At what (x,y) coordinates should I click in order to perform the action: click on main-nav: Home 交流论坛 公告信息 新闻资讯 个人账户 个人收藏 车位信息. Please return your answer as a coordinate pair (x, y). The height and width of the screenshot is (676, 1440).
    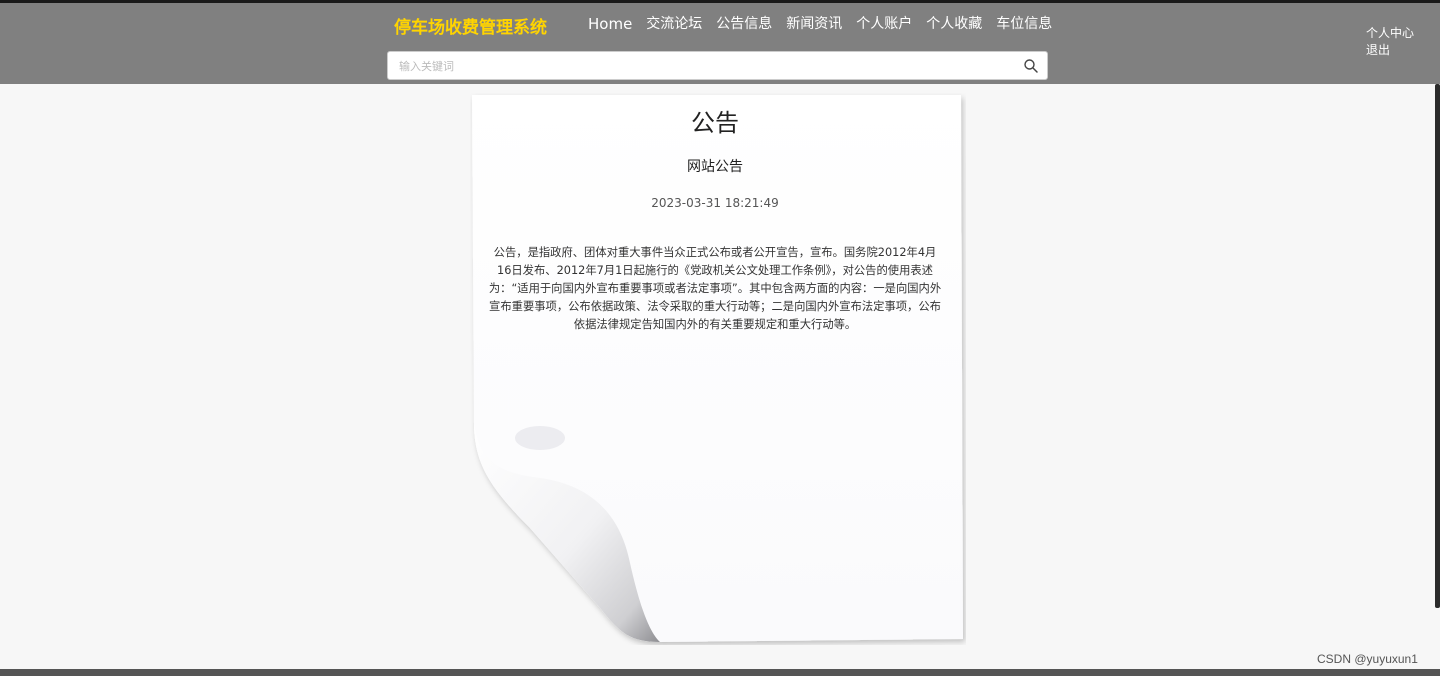
    Looking at the image, I should click on (827, 24).